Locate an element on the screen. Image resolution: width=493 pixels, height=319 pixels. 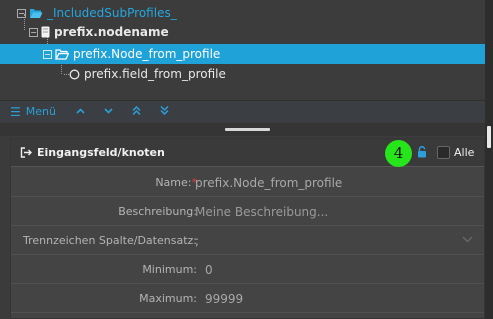
minimum-input is located at coordinates (340, 270).